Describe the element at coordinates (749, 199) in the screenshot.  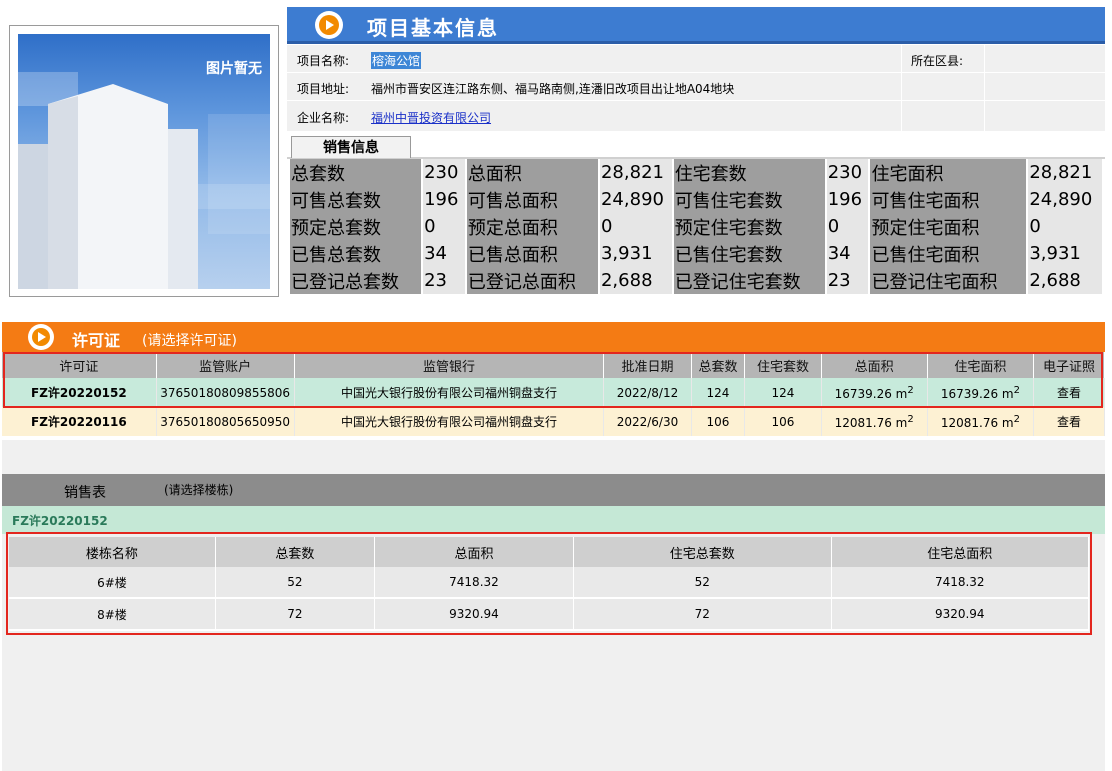
I see `sales-info-label: 可售住宅套数` at that location.